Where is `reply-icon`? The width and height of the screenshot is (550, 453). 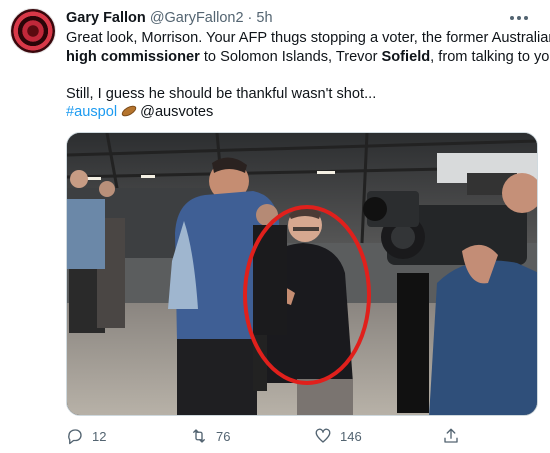
reply-icon is located at coordinates (75, 437).